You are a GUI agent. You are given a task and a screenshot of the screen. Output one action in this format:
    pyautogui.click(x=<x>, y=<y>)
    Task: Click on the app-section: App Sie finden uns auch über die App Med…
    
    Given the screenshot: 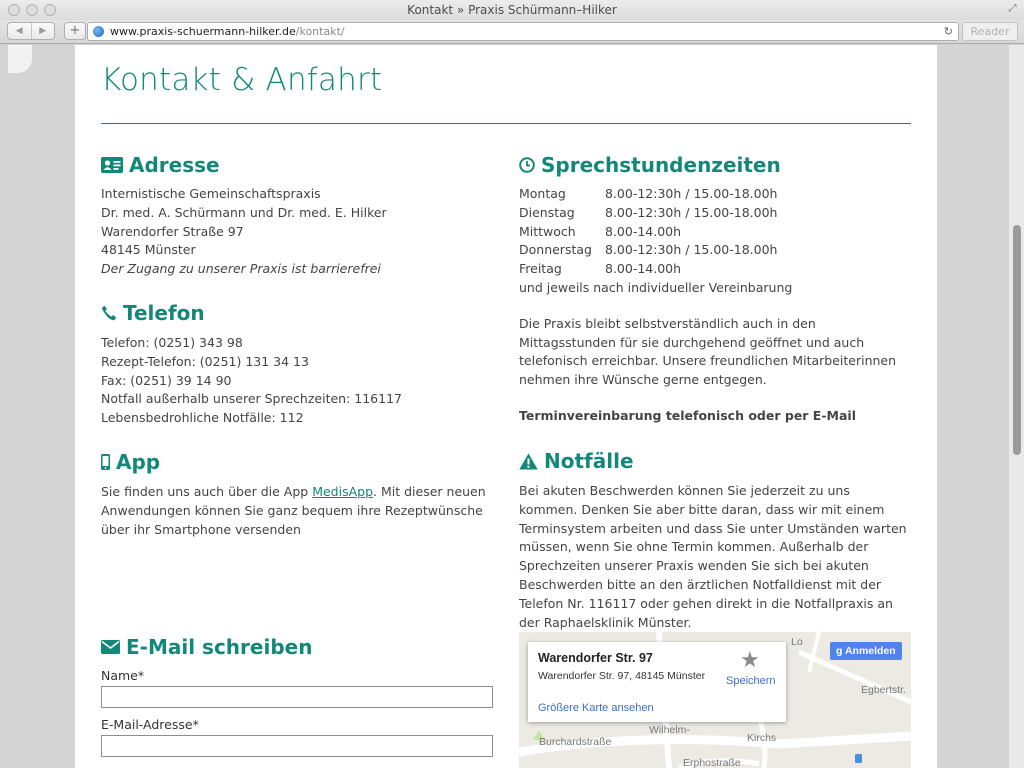 What is the action you would take?
    pyautogui.click(x=297, y=494)
    